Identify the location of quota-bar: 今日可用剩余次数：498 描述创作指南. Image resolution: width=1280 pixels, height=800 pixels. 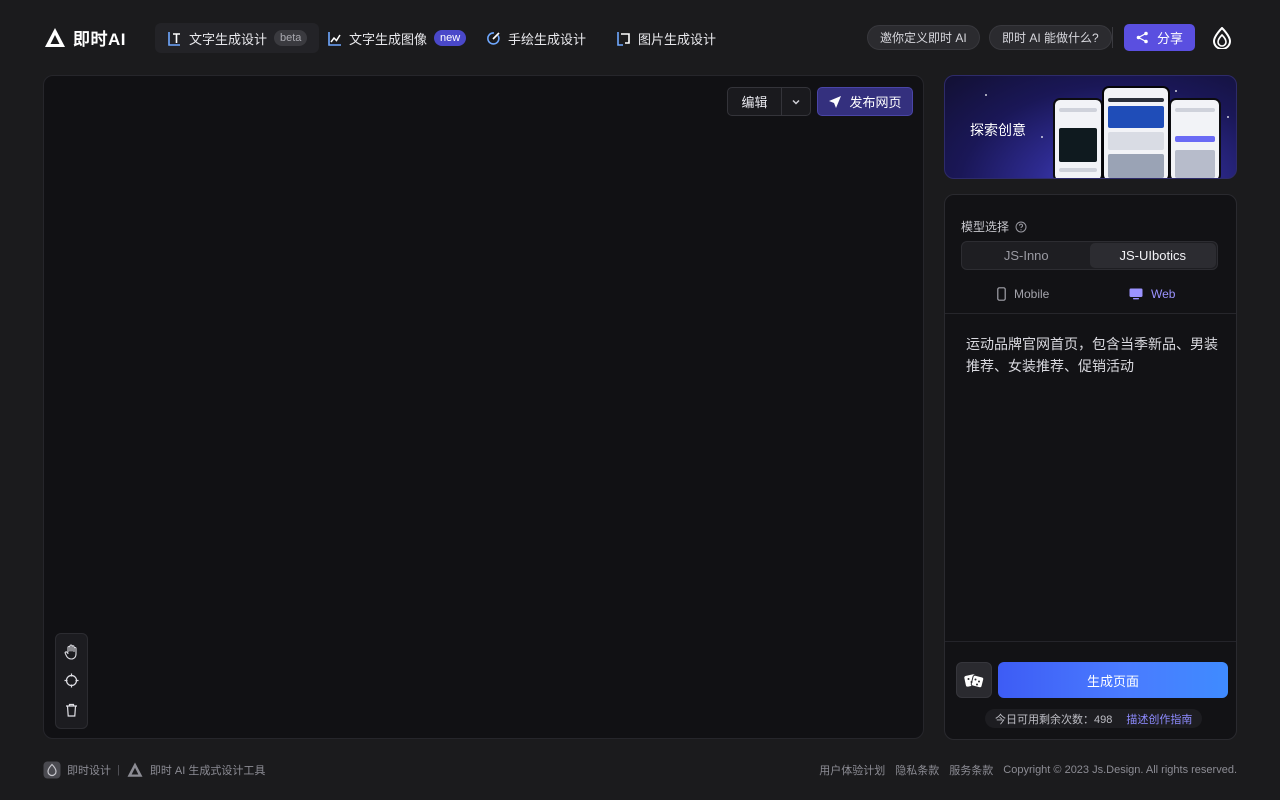
(1094, 718).